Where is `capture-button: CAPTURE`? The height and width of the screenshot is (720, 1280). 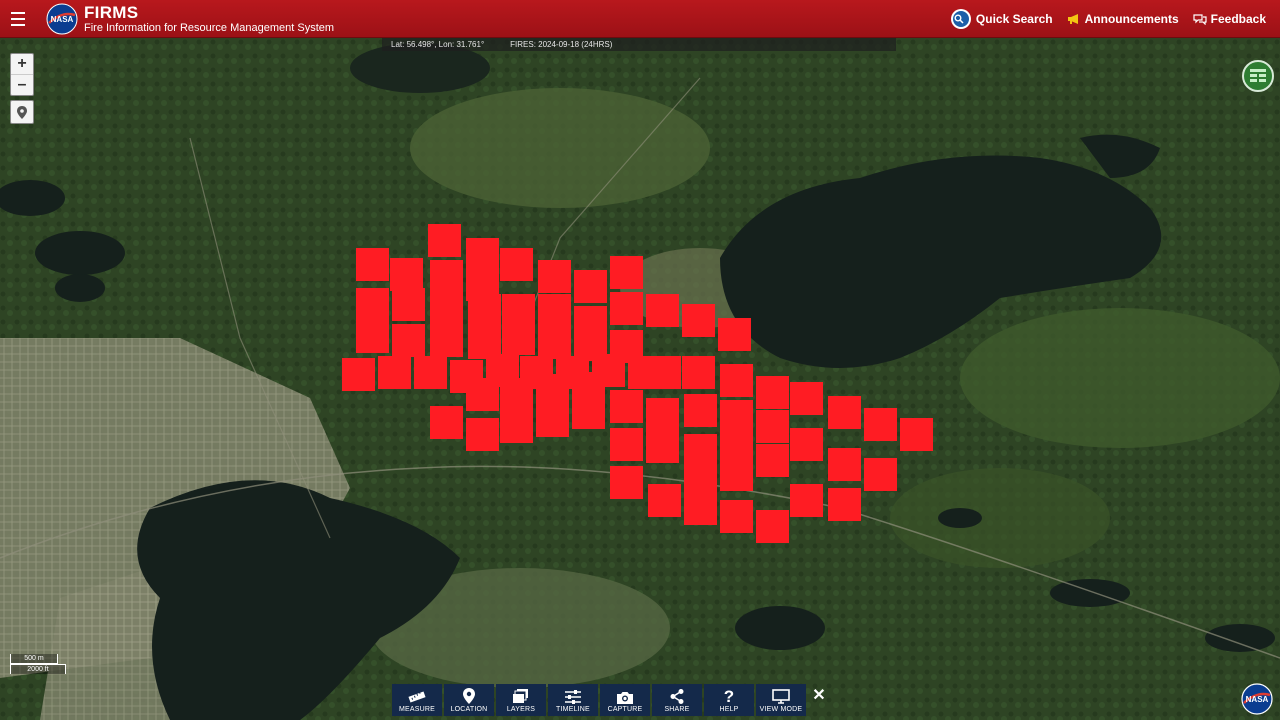
capture-button: CAPTURE is located at coordinates (625, 700).